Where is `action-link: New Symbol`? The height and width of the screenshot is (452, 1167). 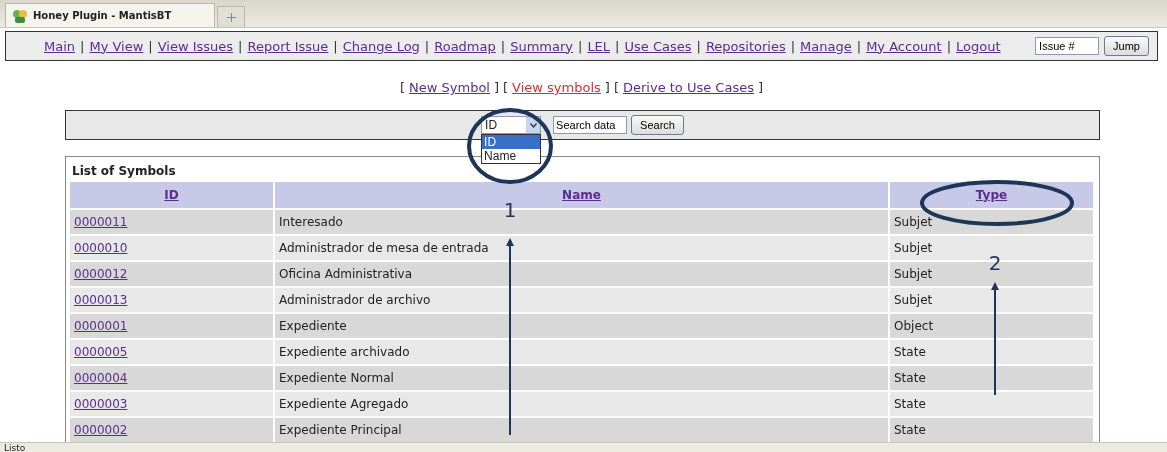
action-link: New Symbol is located at coordinates (449, 87).